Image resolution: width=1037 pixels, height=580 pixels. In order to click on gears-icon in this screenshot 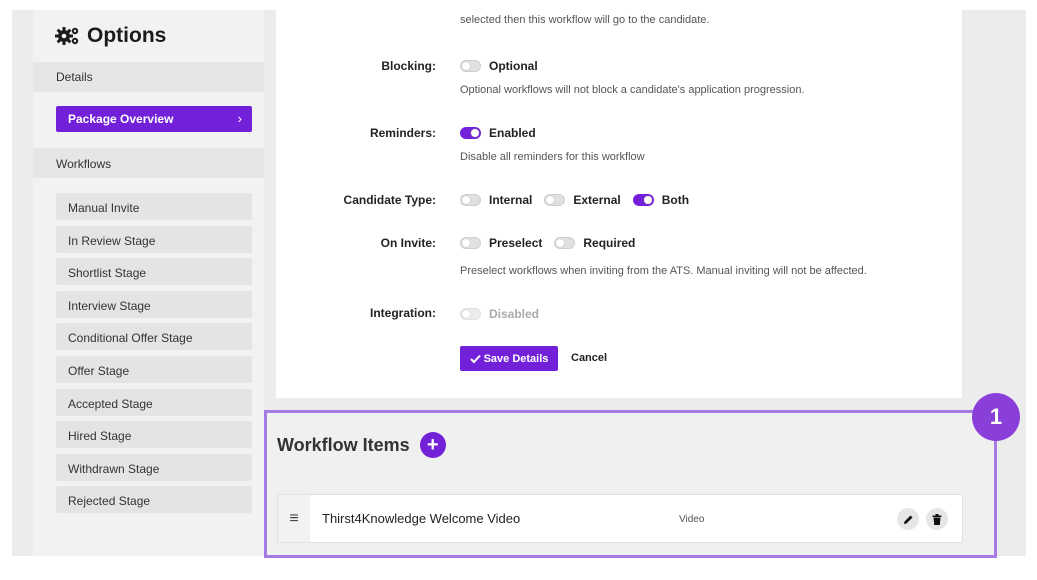, I will do `click(67, 36)`.